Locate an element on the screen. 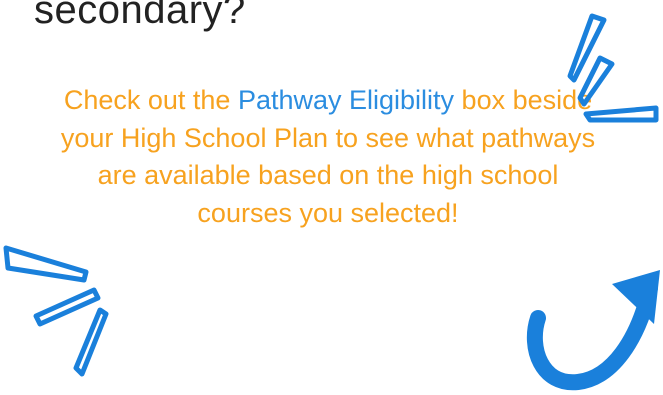 Image resolution: width=663 pixels, height=395 pixels. pathway-eligibility-link: Pathway Eligibility is located at coordinates (346, 100).